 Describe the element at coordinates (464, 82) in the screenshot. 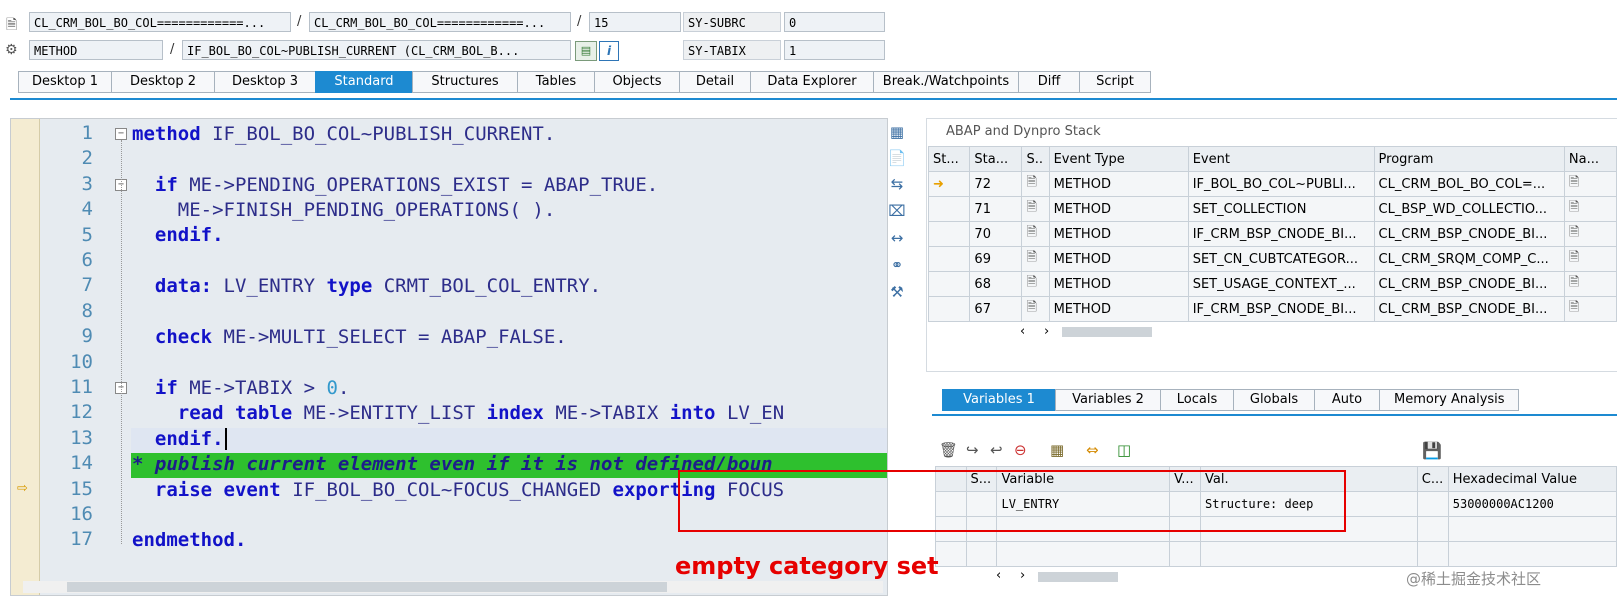

I see `tab-structures: Structures` at that location.